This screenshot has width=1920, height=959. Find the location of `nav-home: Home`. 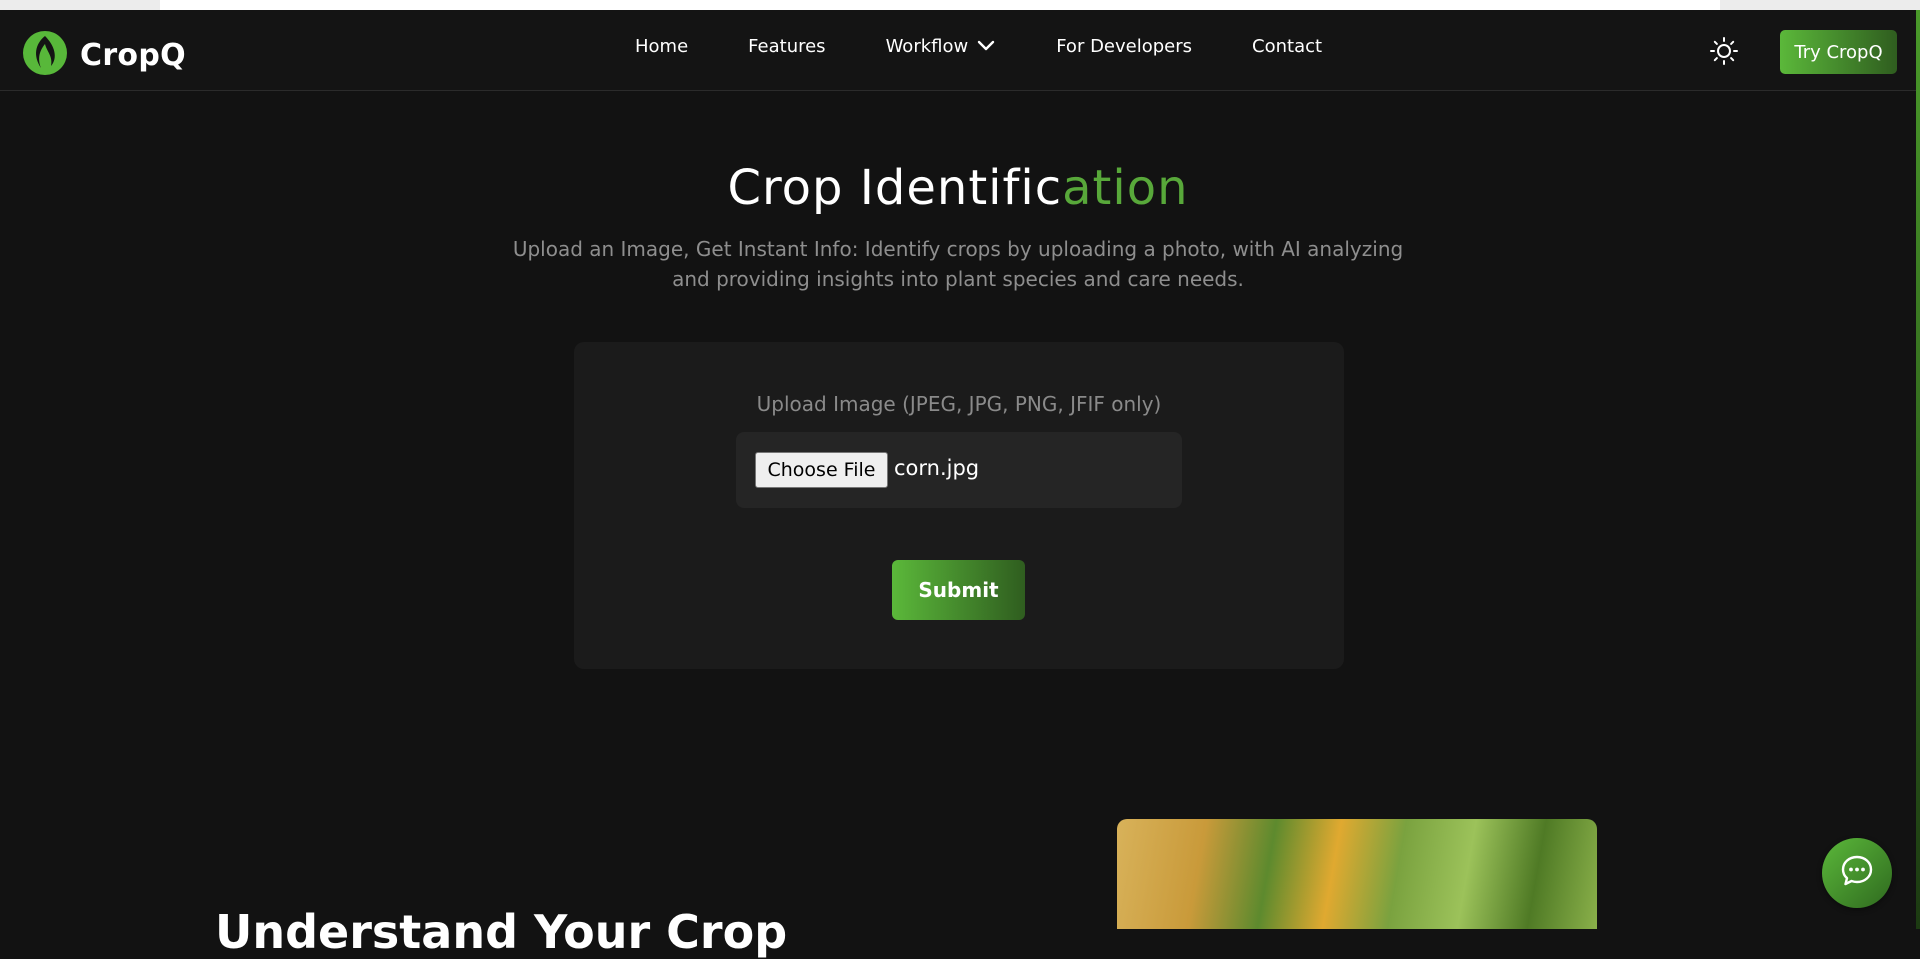

nav-home: Home is located at coordinates (661, 46).